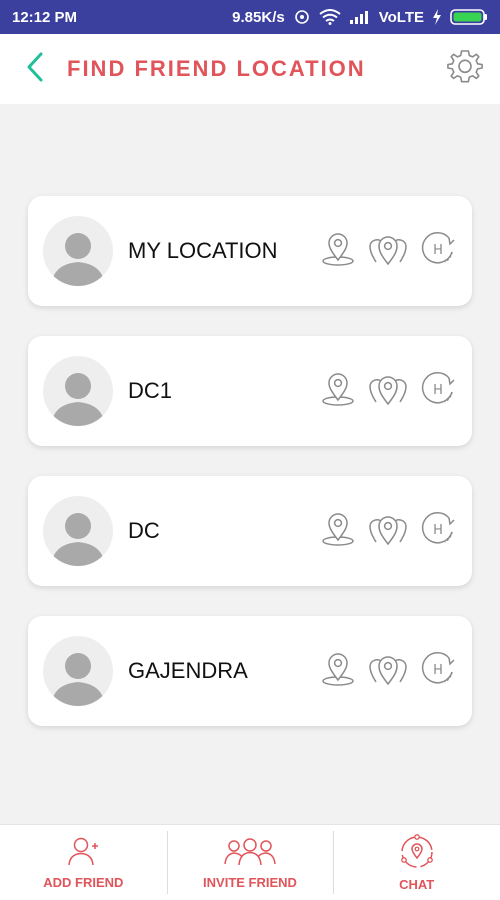 The height and width of the screenshot is (900, 500). I want to click on app-bar: FIND FRIEND LOCATION, so click(250, 69).